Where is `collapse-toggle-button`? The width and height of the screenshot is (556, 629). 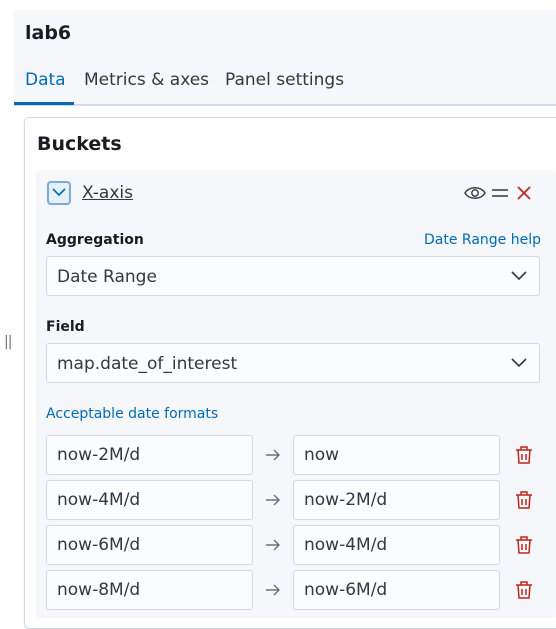
collapse-toggle-button is located at coordinates (59, 193).